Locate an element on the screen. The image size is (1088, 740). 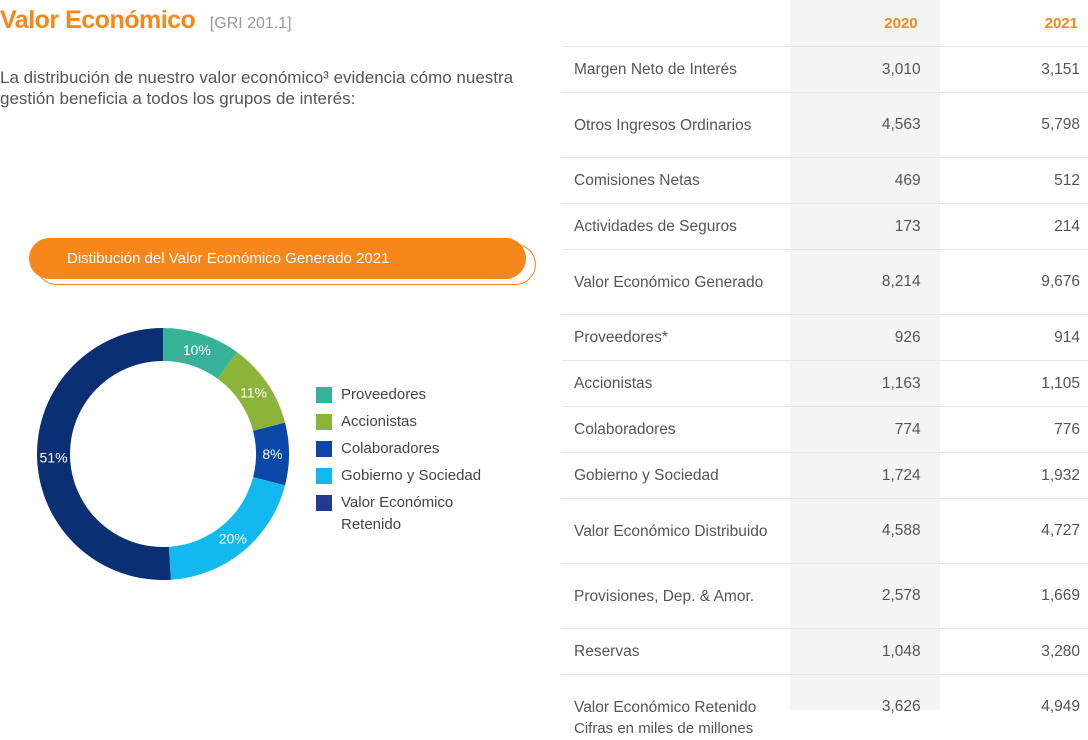
table-row: Margen Neto de Interés 3,010 3,151 is located at coordinates (825, 69).